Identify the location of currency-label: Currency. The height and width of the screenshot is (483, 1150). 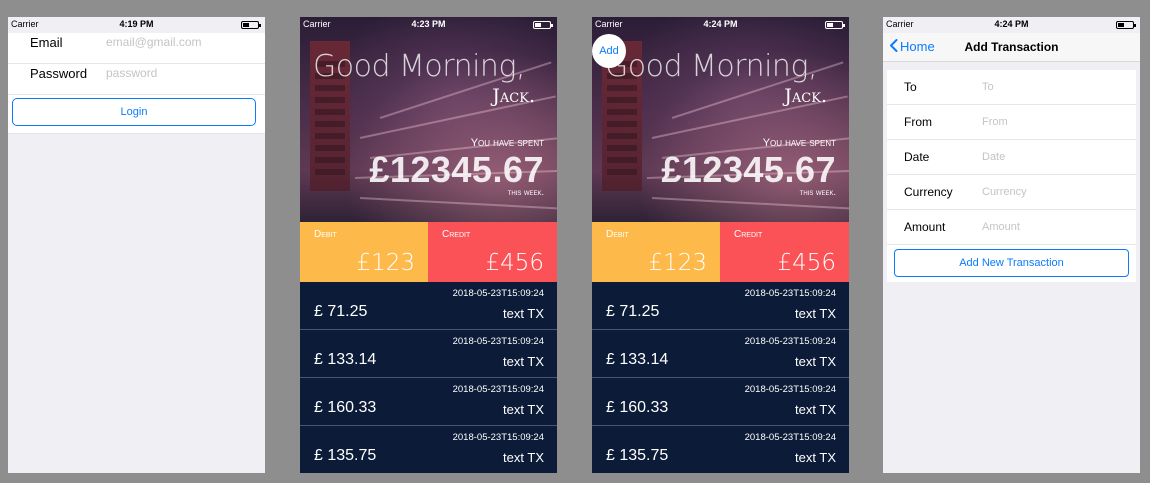
(928, 192).